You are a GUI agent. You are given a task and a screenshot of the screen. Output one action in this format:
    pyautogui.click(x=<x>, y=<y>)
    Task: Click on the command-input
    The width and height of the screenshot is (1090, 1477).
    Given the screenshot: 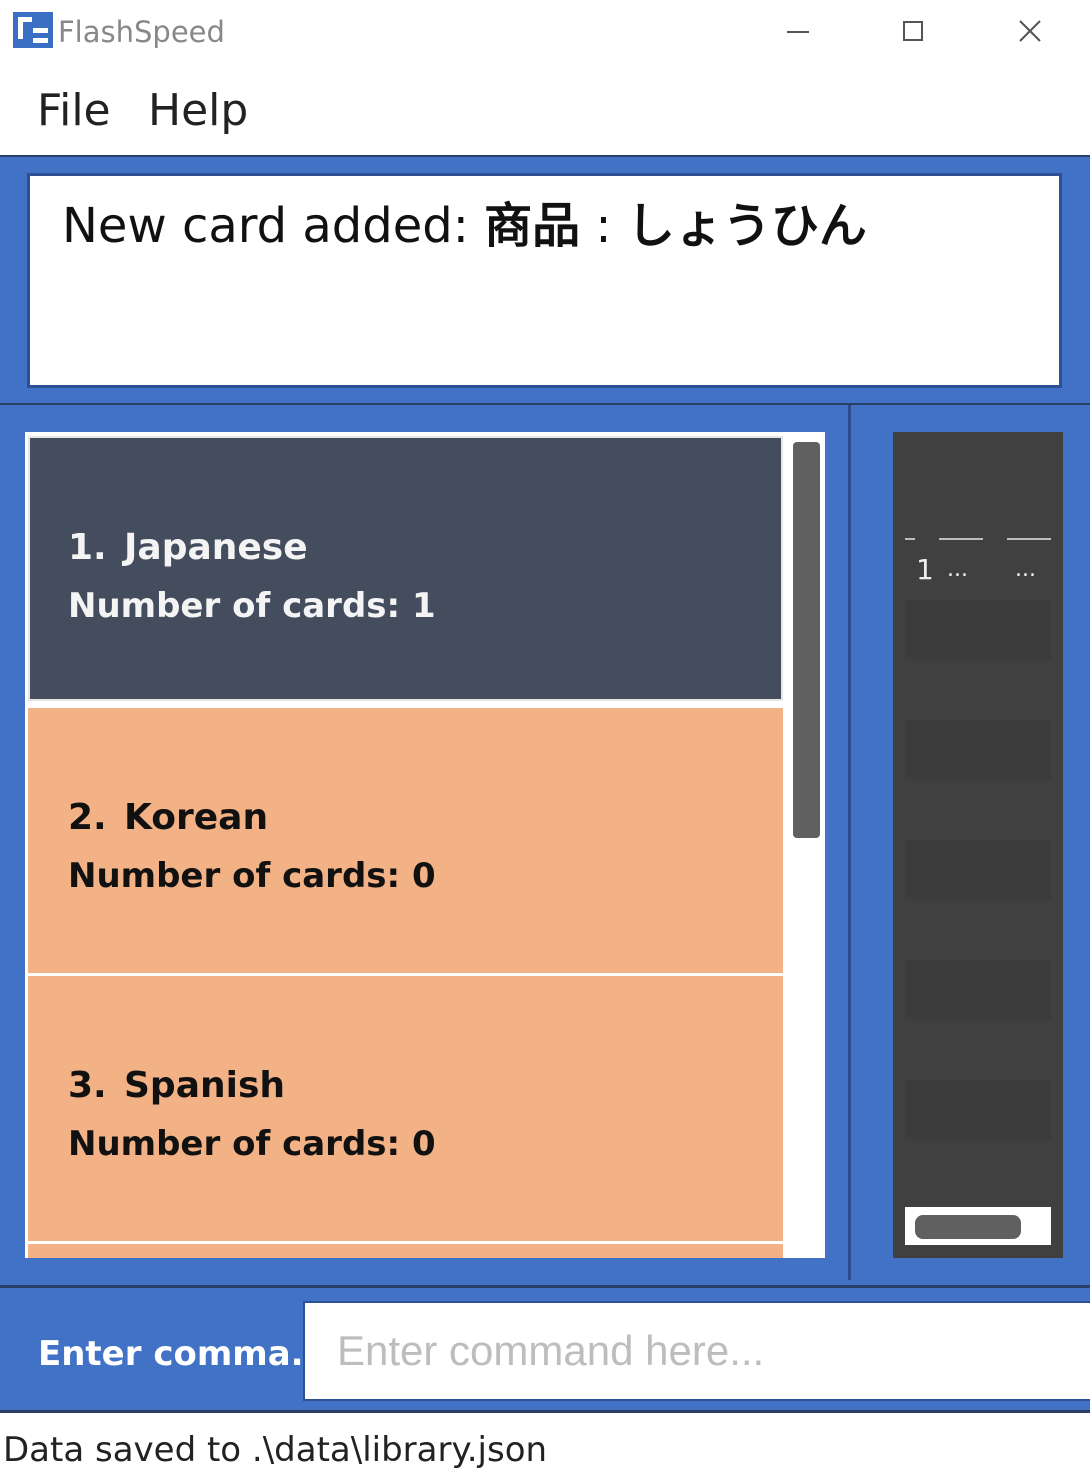 What is the action you would take?
    pyautogui.click(x=696, y=1351)
    